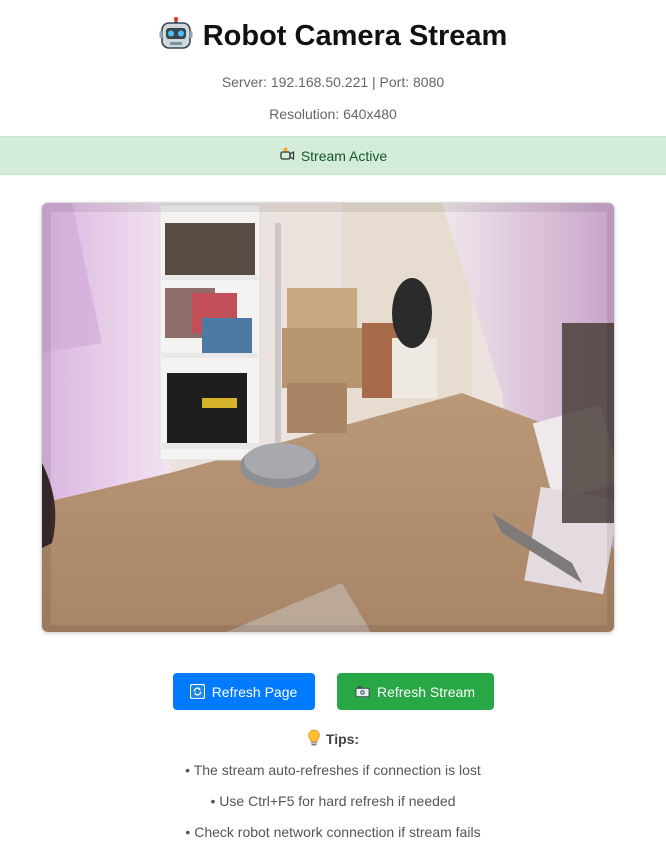 This screenshot has width=666, height=859. What do you see at coordinates (426, 691) in the screenshot?
I see `refresh-stream-label: Refresh Stream` at bounding box center [426, 691].